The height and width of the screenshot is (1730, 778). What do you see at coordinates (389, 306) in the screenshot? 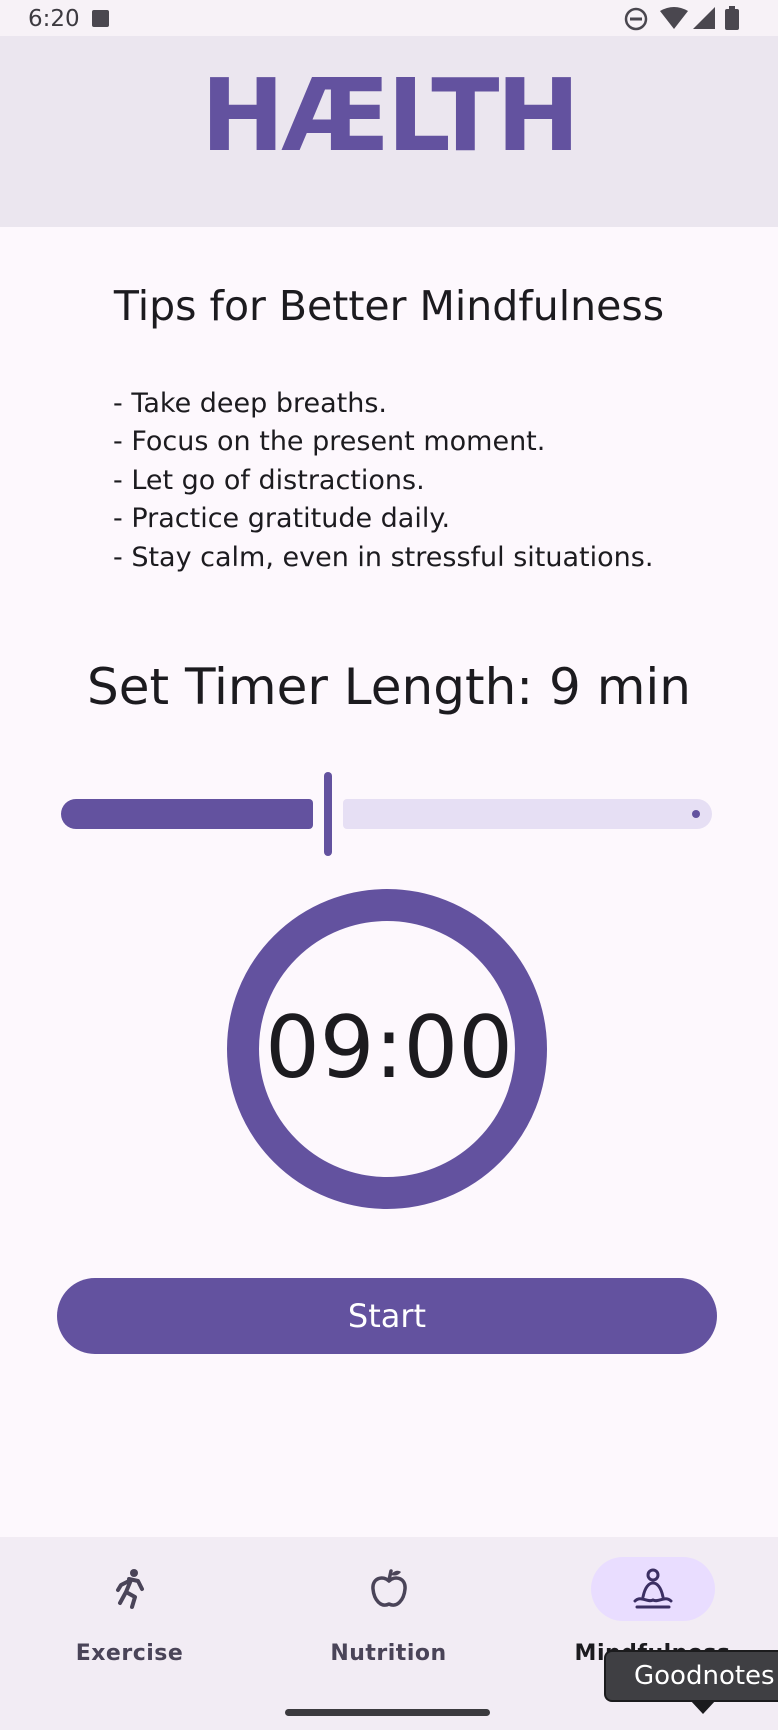
I see `tips-title: Tips for Better Mindfulness` at bounding box center [389, 306].